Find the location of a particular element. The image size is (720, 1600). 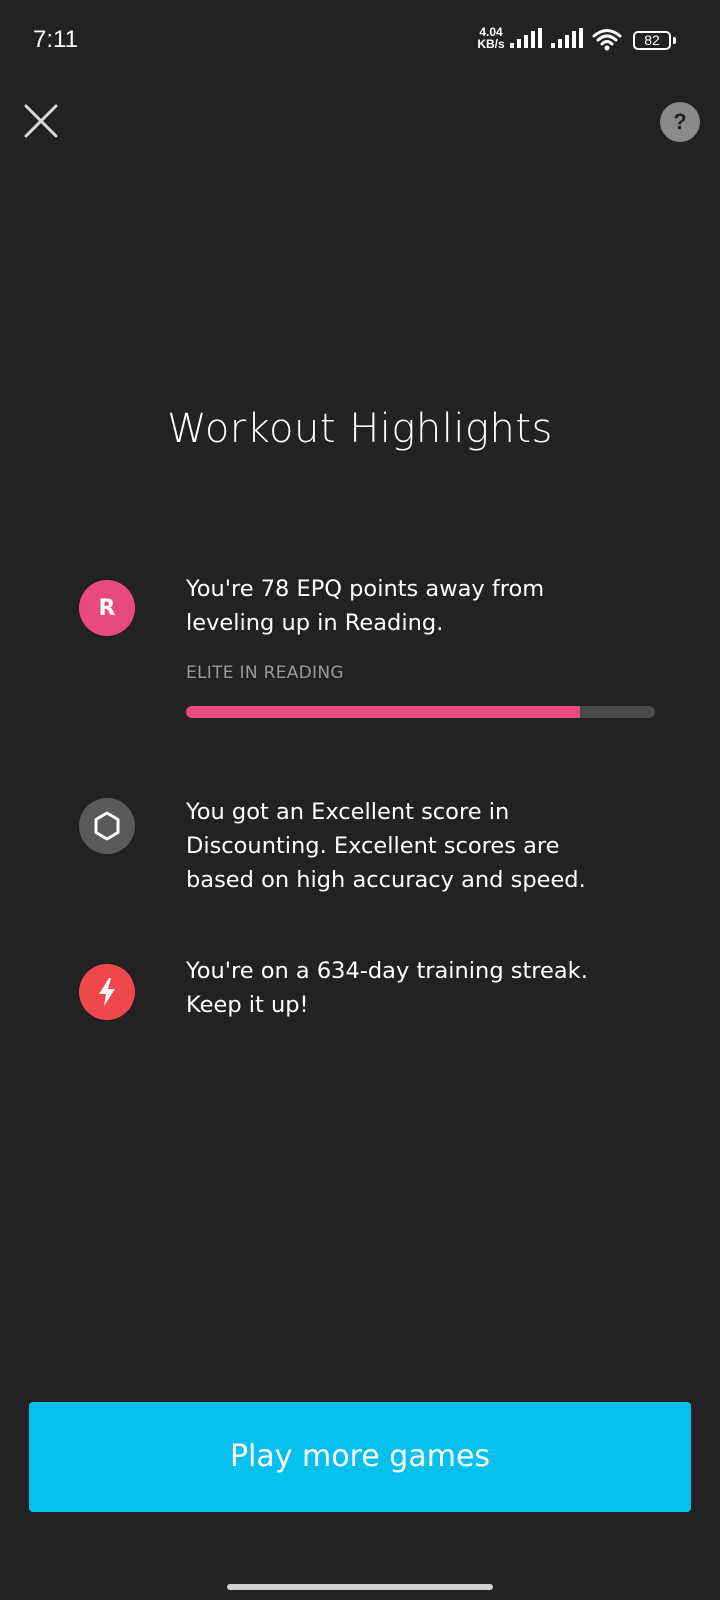

reading-badge-letter: R is located at coordinates (107, 608).